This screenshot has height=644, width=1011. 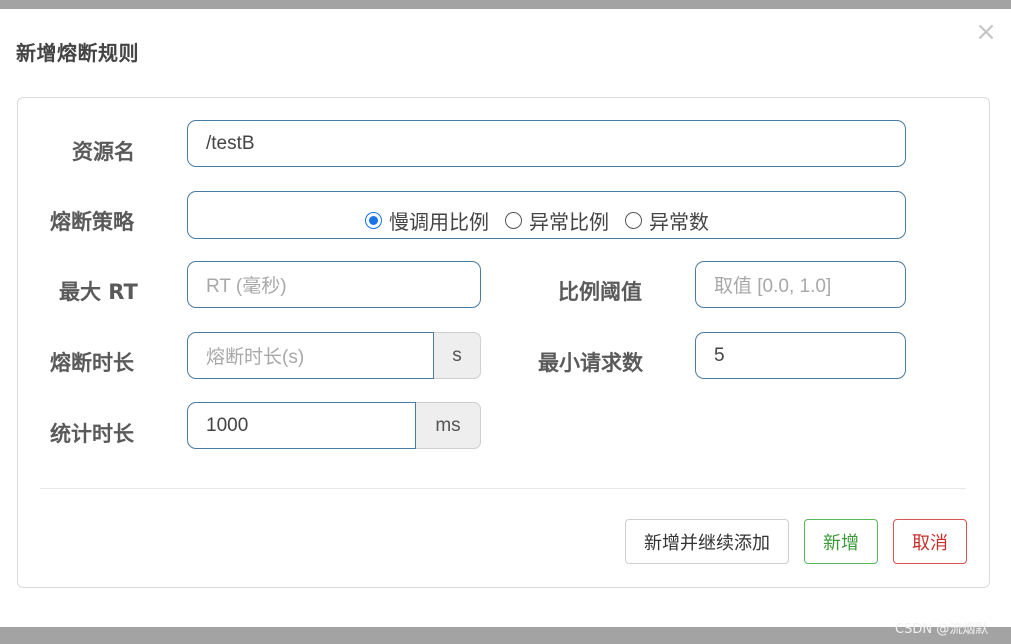 I want to click on break-duration-label: 熔断时长, so click(x=92, y=363).